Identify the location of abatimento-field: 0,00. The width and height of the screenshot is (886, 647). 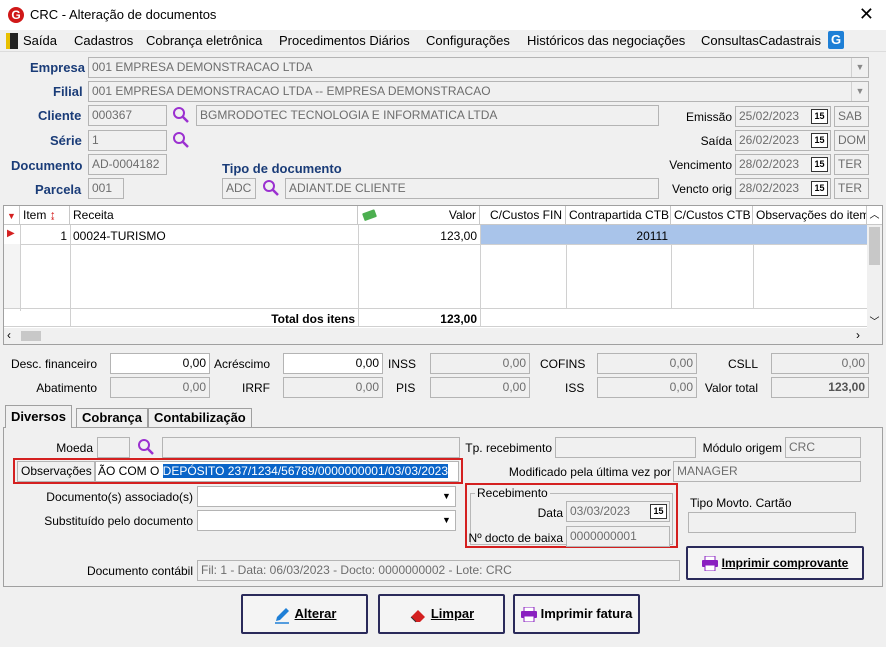
(160, 387).